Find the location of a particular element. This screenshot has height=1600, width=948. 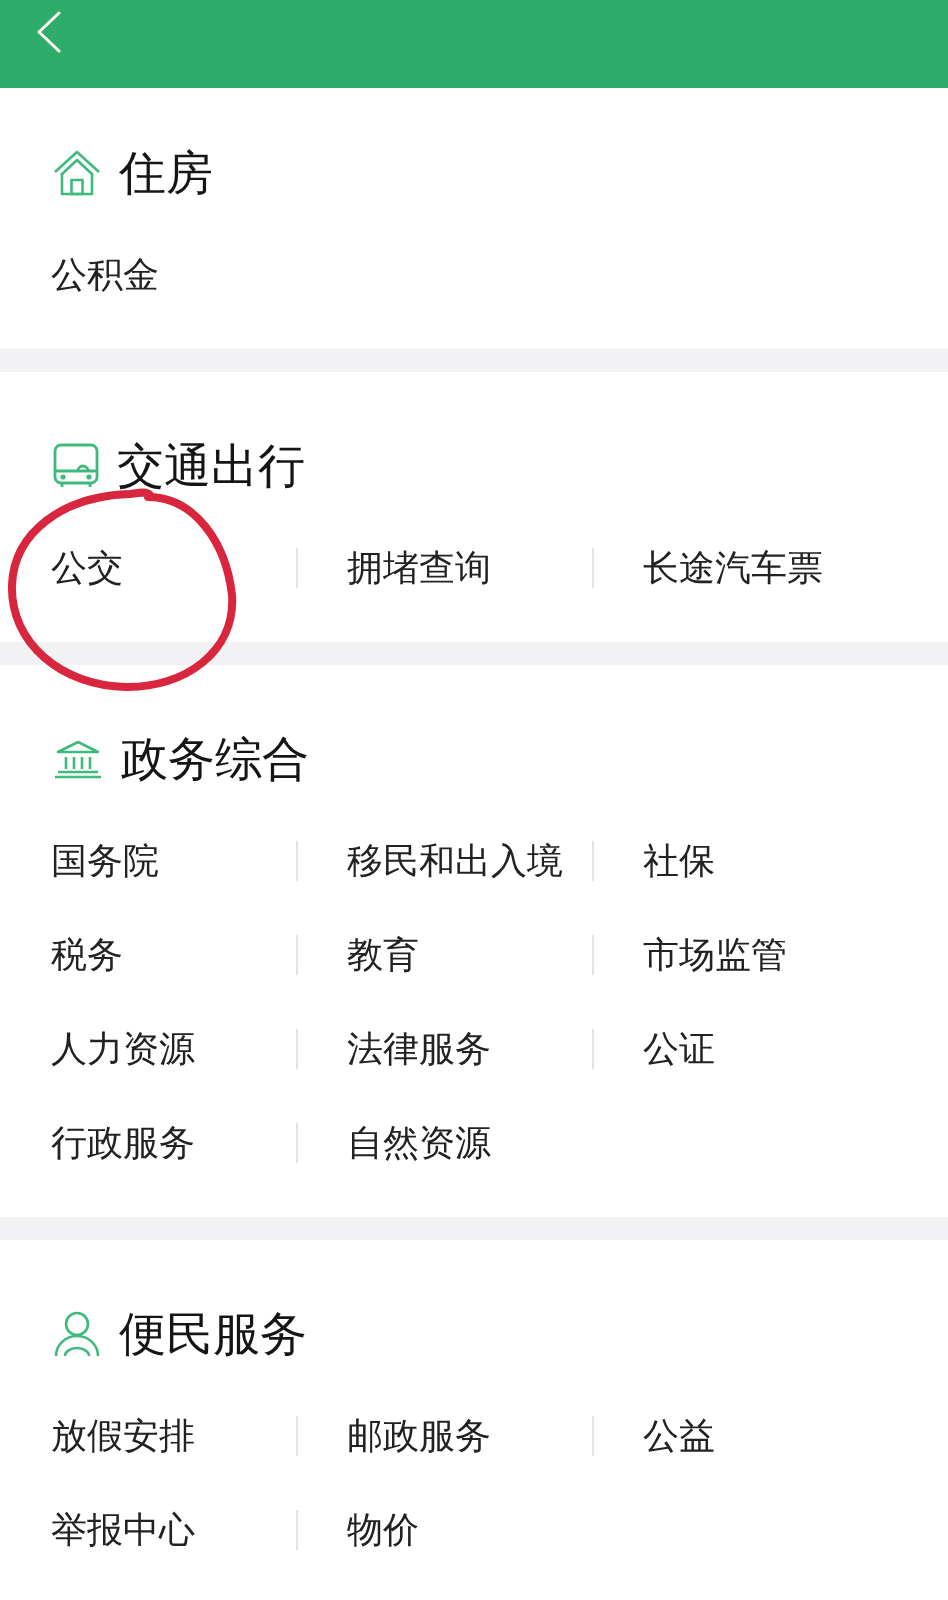

service-link: 物价 is located at coordinates (383, 1530).